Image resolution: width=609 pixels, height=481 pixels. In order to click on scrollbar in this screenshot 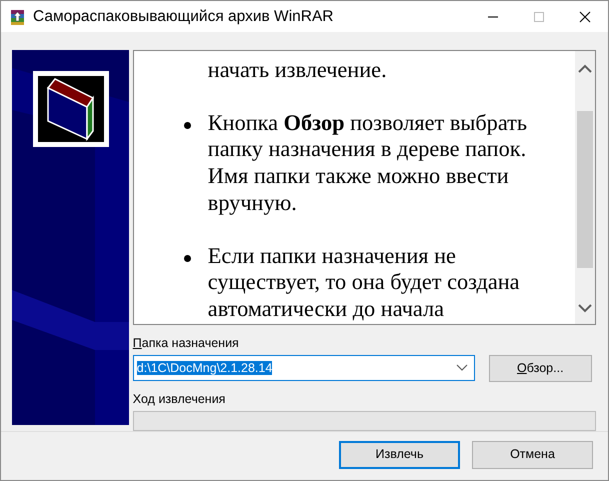, I will do `click(585, 187)`.